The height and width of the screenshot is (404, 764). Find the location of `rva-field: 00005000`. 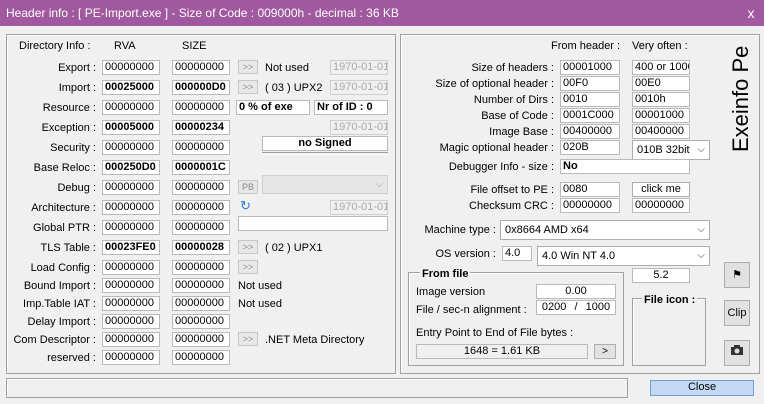

rva-field: 00005000 is located at coordinates (131, 127).